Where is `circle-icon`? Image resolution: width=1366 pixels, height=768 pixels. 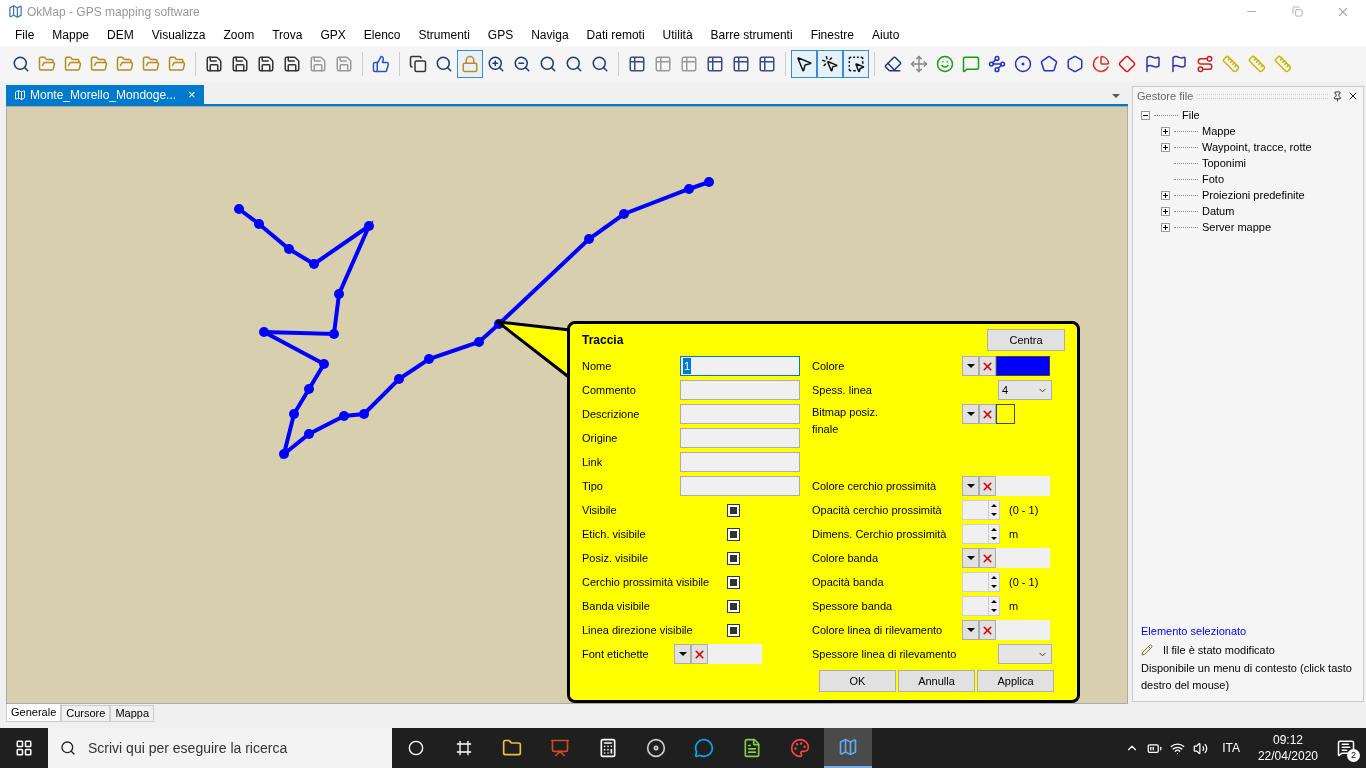 circle-icon is located at coordinates (1023, 64).